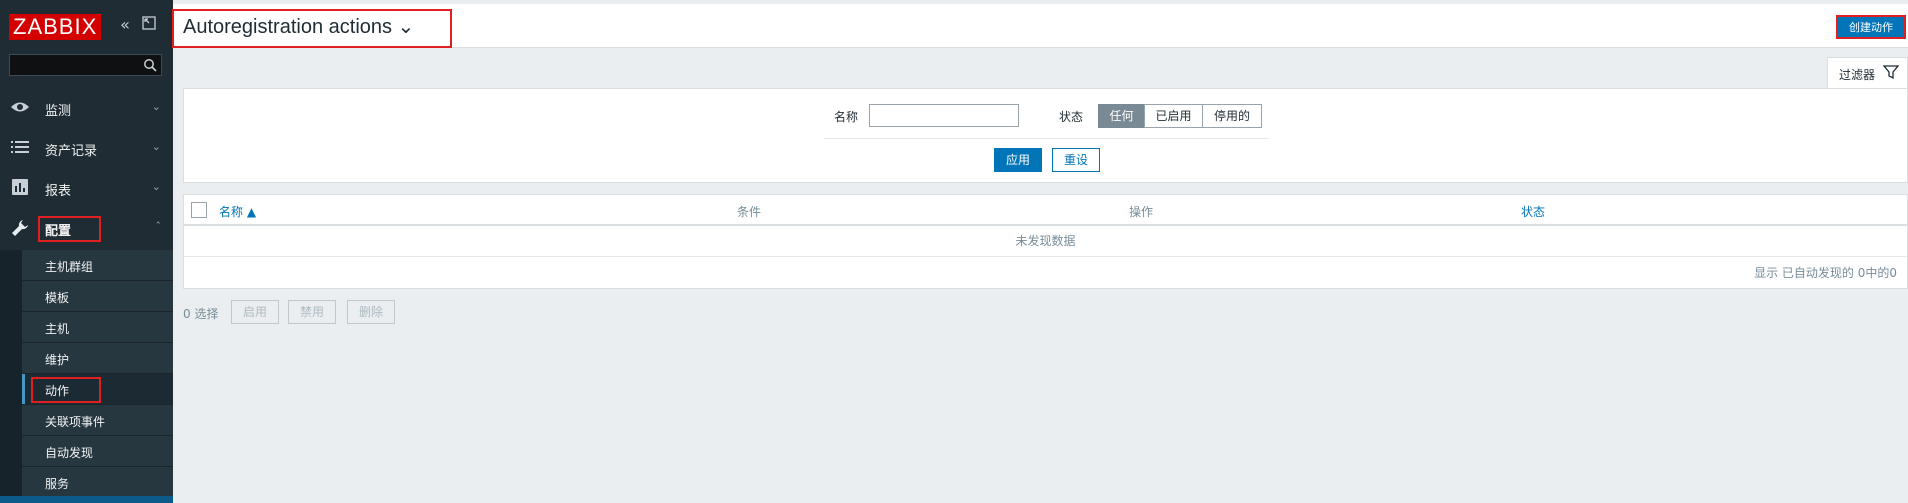 This screenshot has width=1908, height=503. What do you see at coordinates (1891, 72) in the screenshot?
I see `filter-icon` at bounding box center [1891, 72].